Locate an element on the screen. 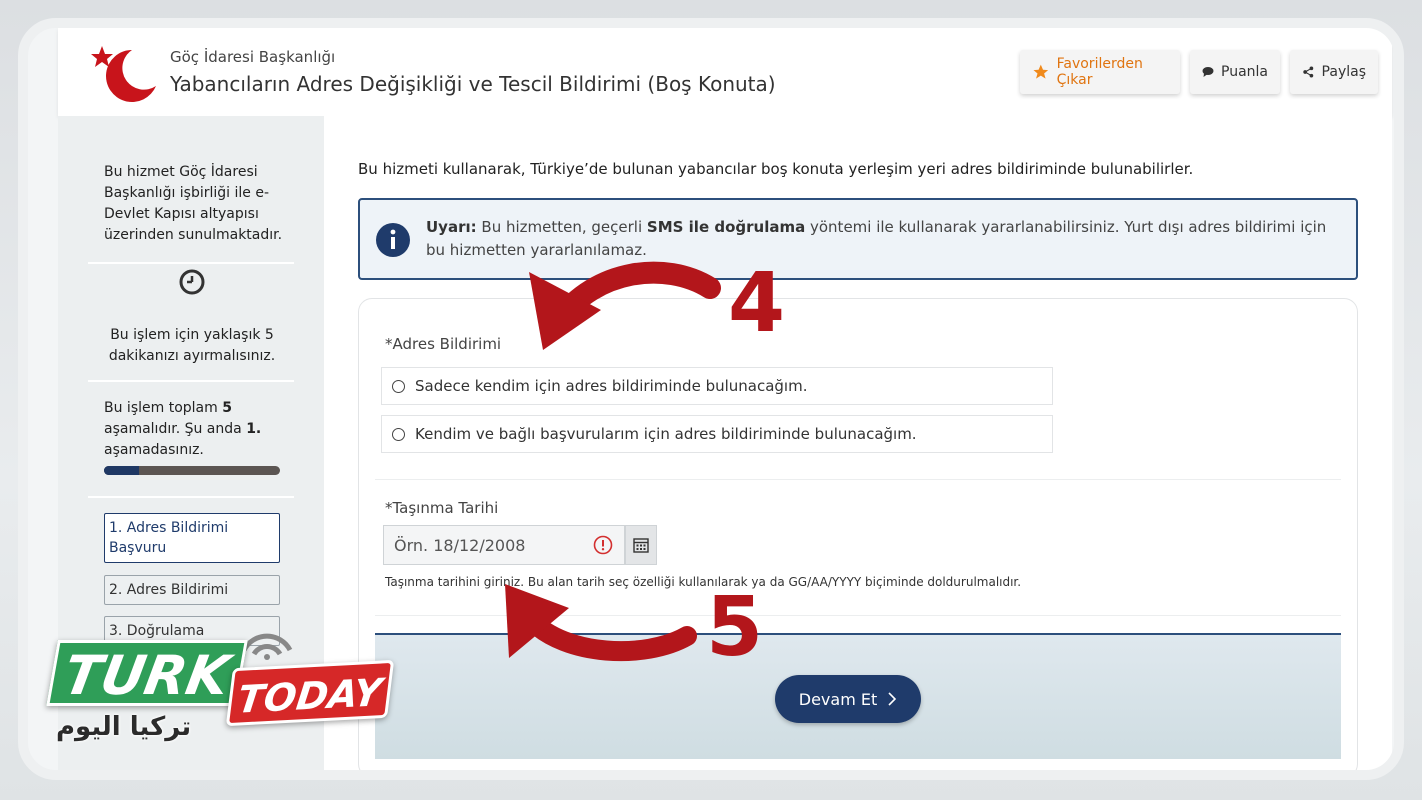 This screenshot has height=800, width=1422. step-1: 1. Adres Bildirimi Başvuru is located at coordinates (192, 538).